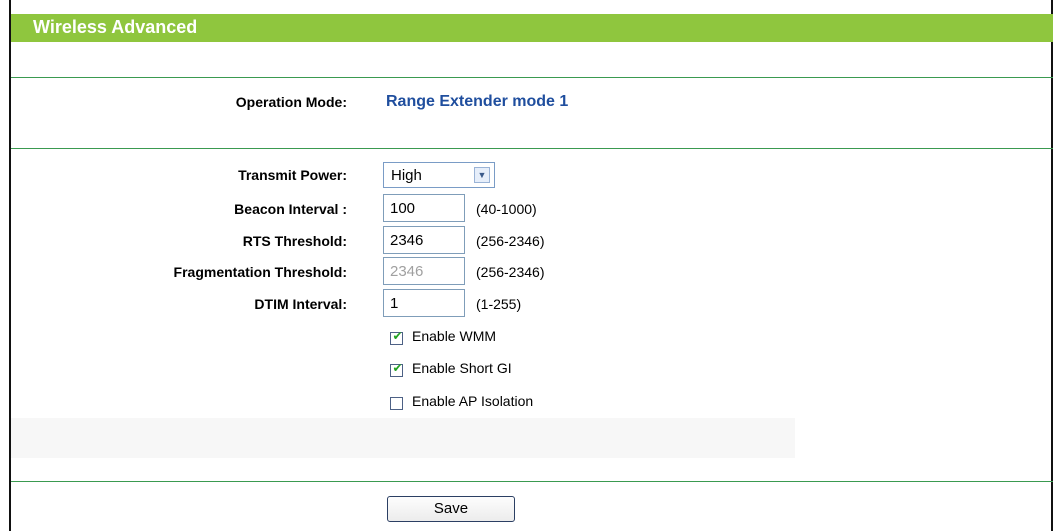  Describe the element at coordinates (260, 272) in the screenshot. I see `fragmentation-threshold-label: Fragmentation Threshold:` at that location.